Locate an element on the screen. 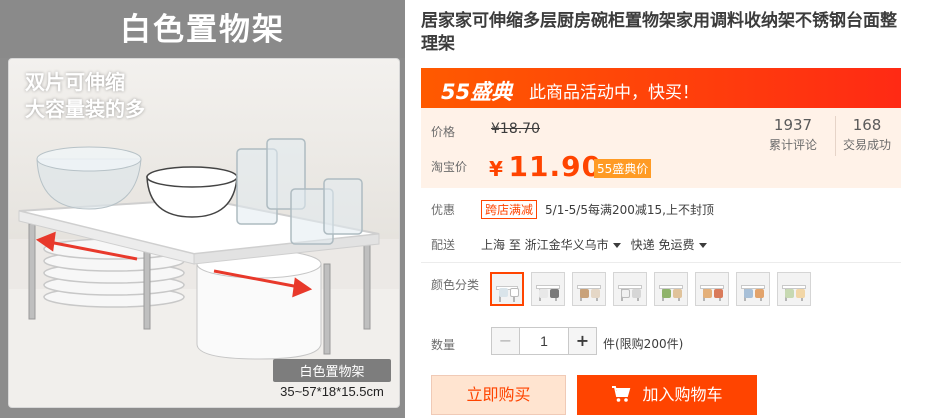  shipping-destination: 浙江金华义乌市 is located at coordinates (566, 245).